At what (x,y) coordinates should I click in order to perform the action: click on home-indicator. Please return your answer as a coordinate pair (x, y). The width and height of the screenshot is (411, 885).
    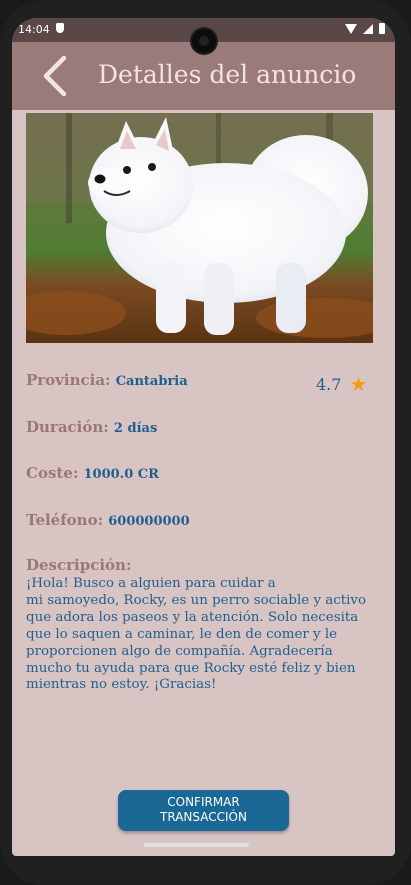
    Looking at the image, I should click on (196, 845).